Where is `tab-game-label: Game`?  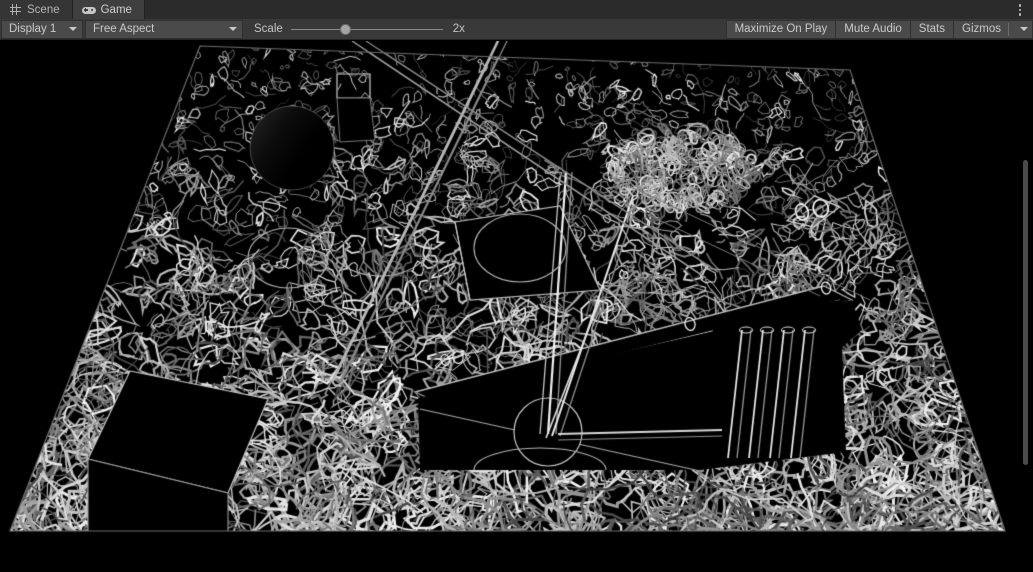
tab-game-label: Game is located at coordinates (116, 9).